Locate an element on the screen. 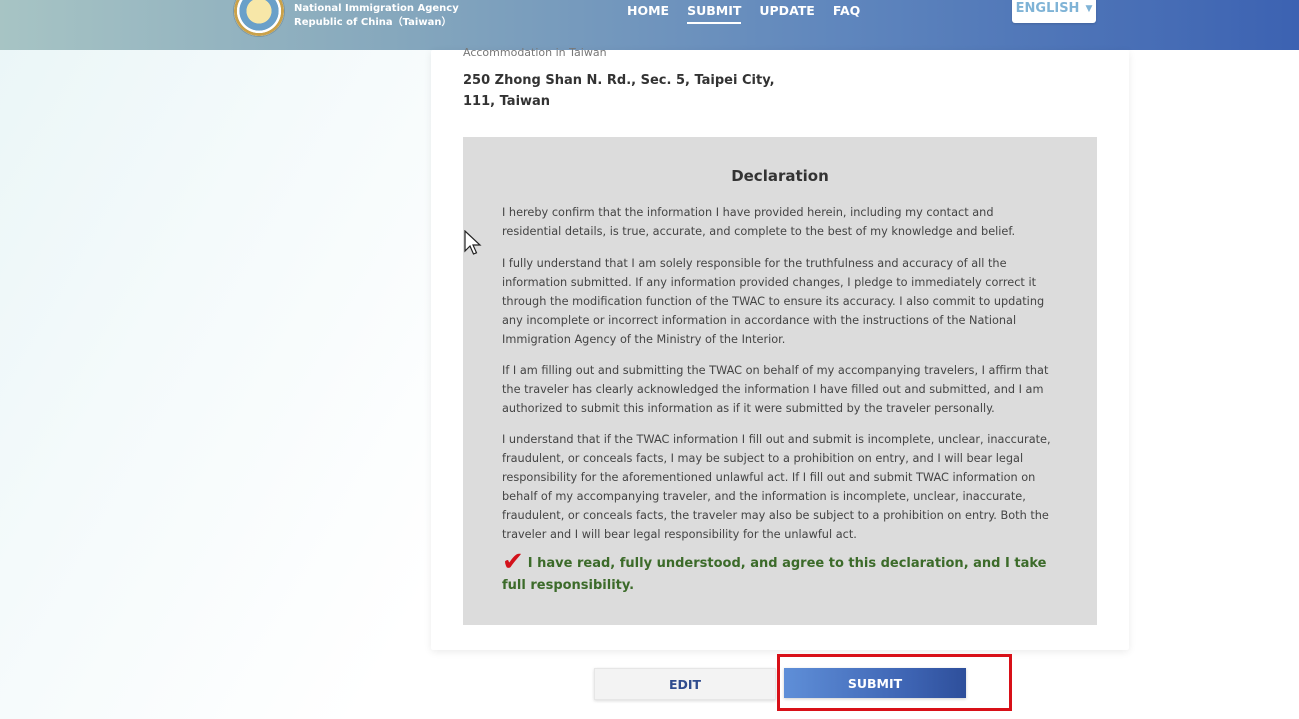 This screenshot has width=1299, height=719. edit-button: EDIT is located at coordinates (685, 684).